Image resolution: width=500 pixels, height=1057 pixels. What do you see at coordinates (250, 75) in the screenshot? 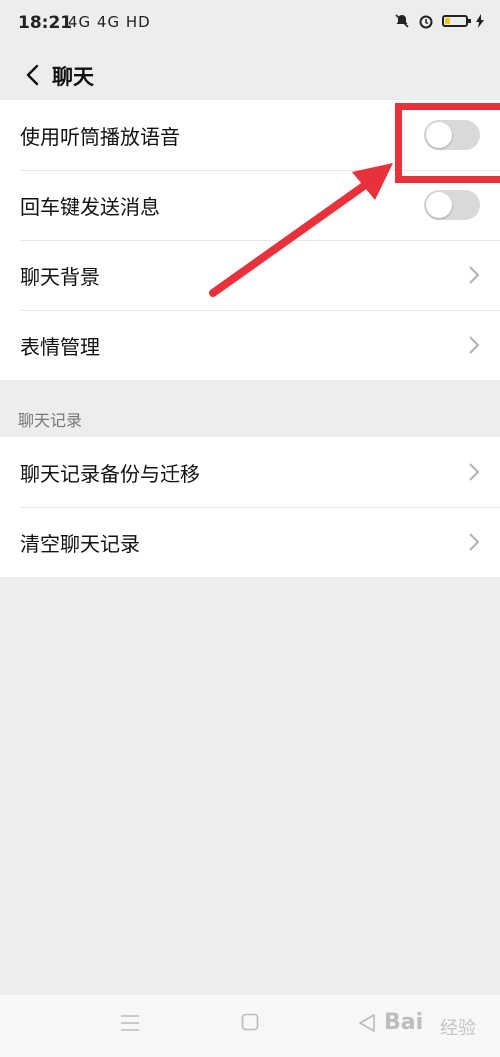
I see `header: 聊天` at bounding box center [250, 75].